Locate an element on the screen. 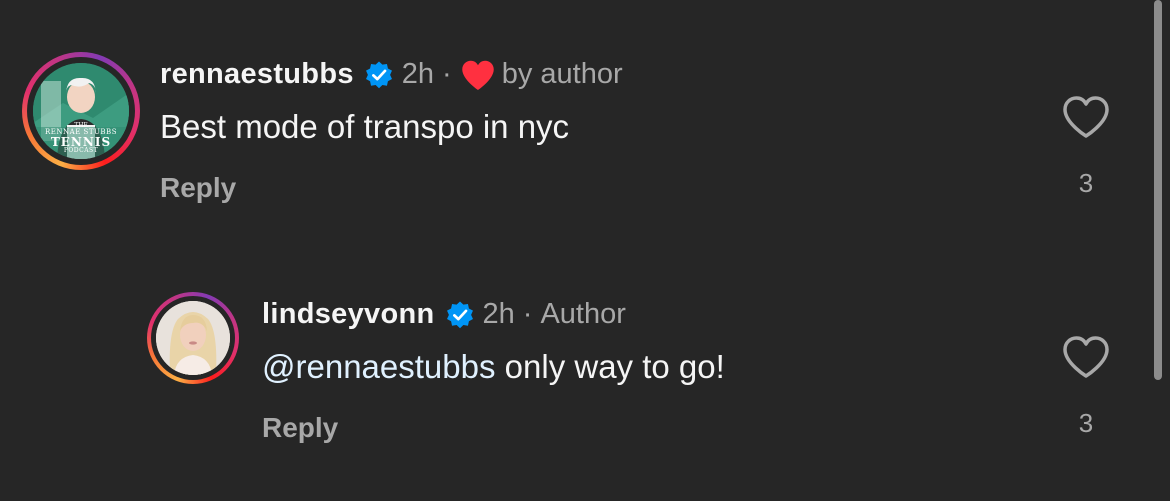 The width and height of the screenshot is (1170, 501). comment-text-content: only way to go! is located at coordinates (610, 366).